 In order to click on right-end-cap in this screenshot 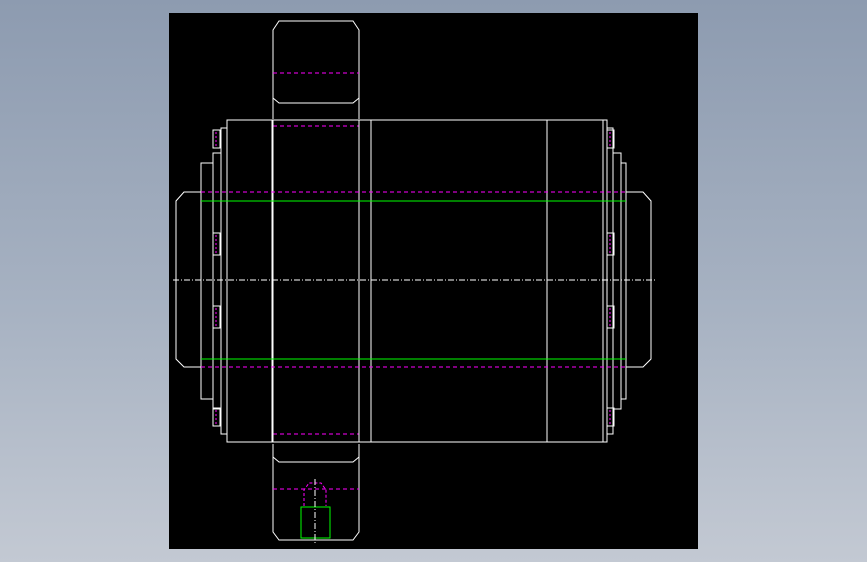, I will do `click(629, 281)`.